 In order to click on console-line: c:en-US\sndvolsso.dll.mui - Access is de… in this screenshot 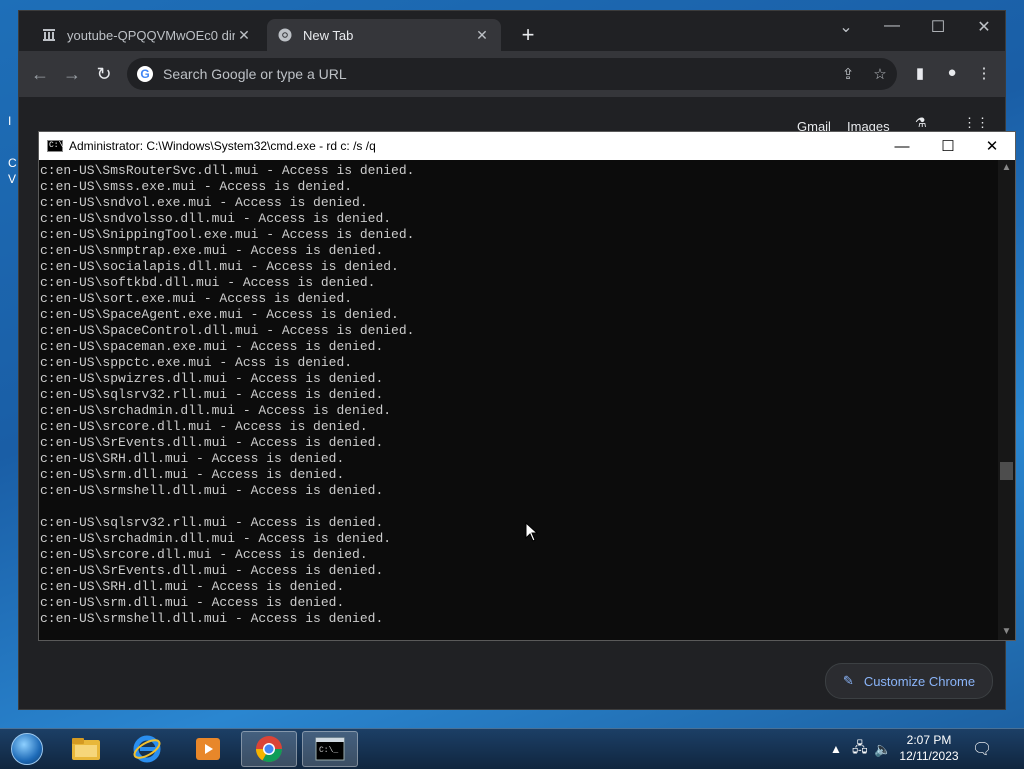, I will do `click(216, 218)`.